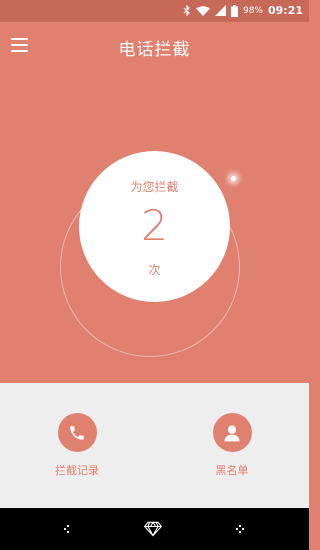  I want to click on block-count-label: 为您拦截, so click(154, 187).